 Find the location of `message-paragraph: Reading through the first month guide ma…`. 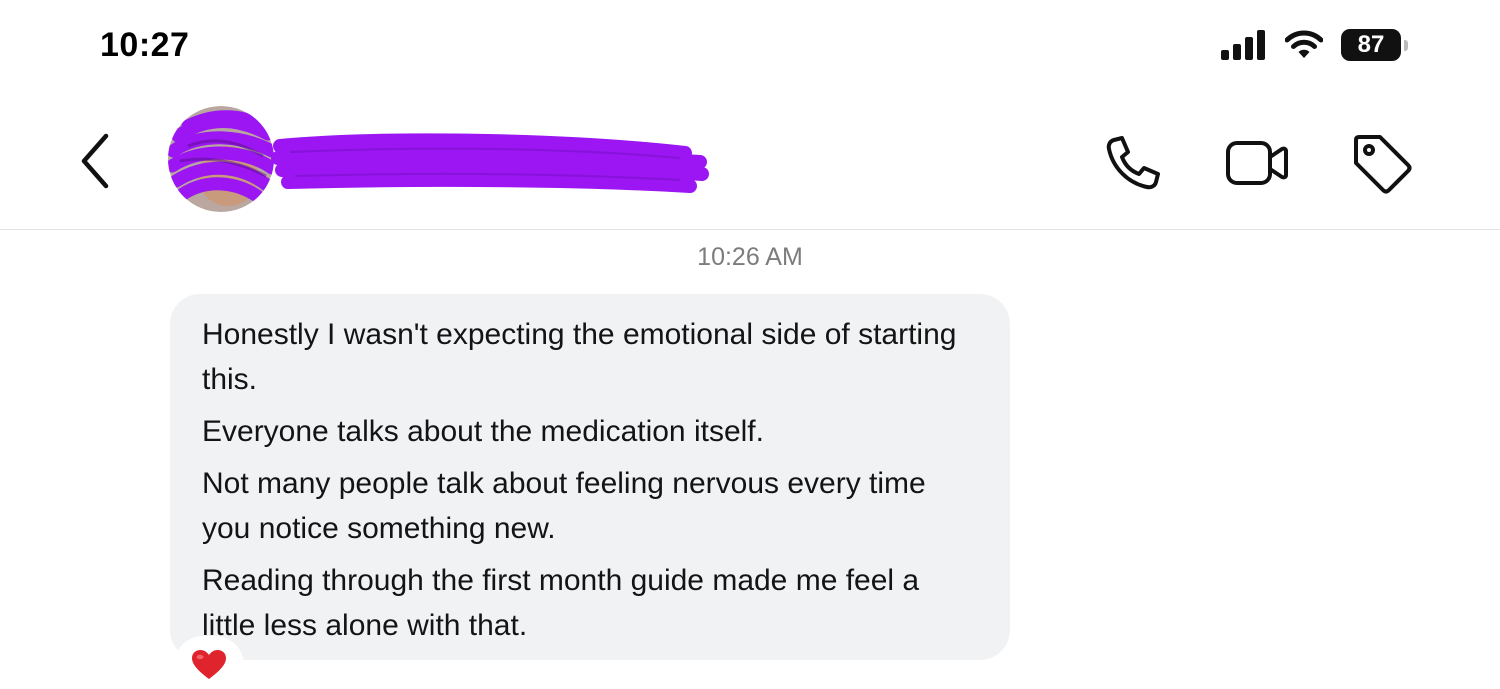

message-paragraph: Reading through the first month guide ma… is located at coordinates (561, 603).